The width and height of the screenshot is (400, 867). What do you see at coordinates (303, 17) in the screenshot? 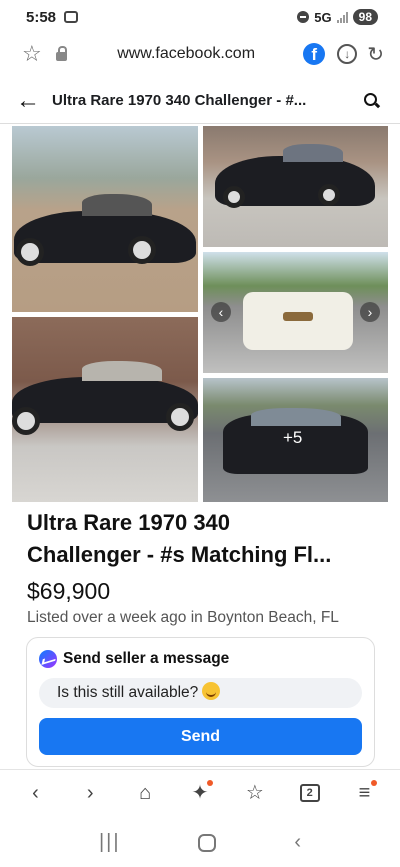
I see `do-not-disturb-icon` at bounding box center [303, 17].